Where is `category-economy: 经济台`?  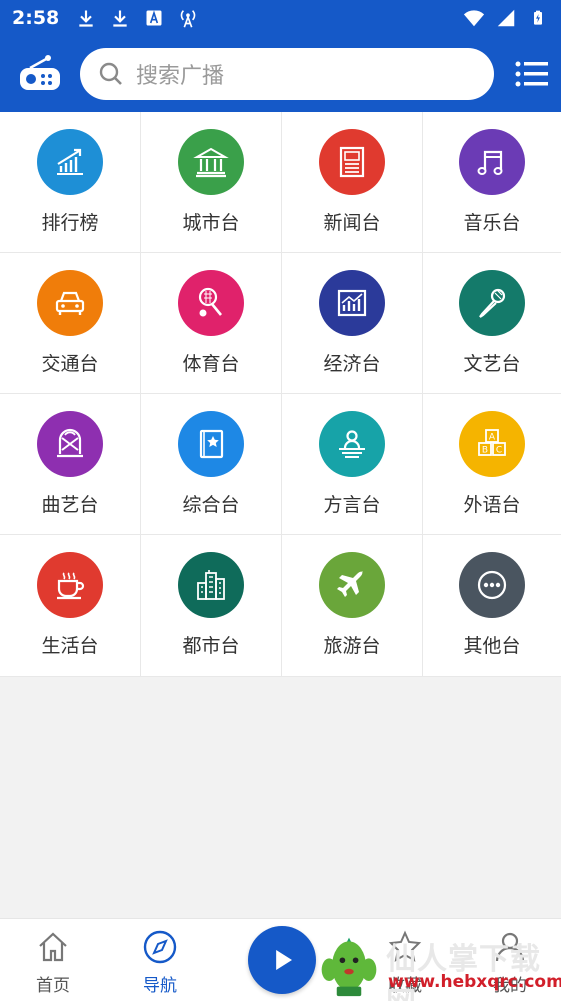 category-economy: 经济台 is located at coordinates (352, 323).